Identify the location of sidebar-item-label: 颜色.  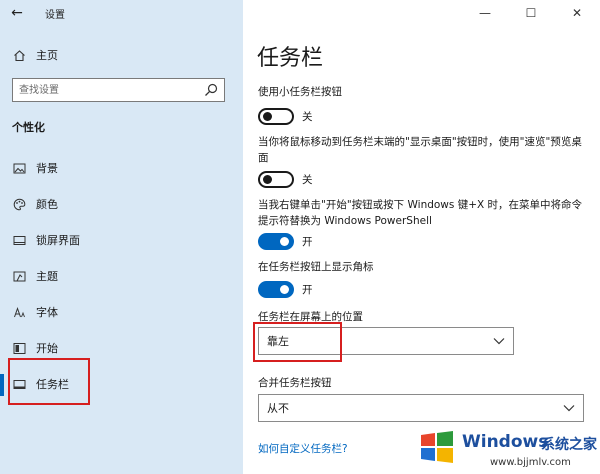
(47, 204).